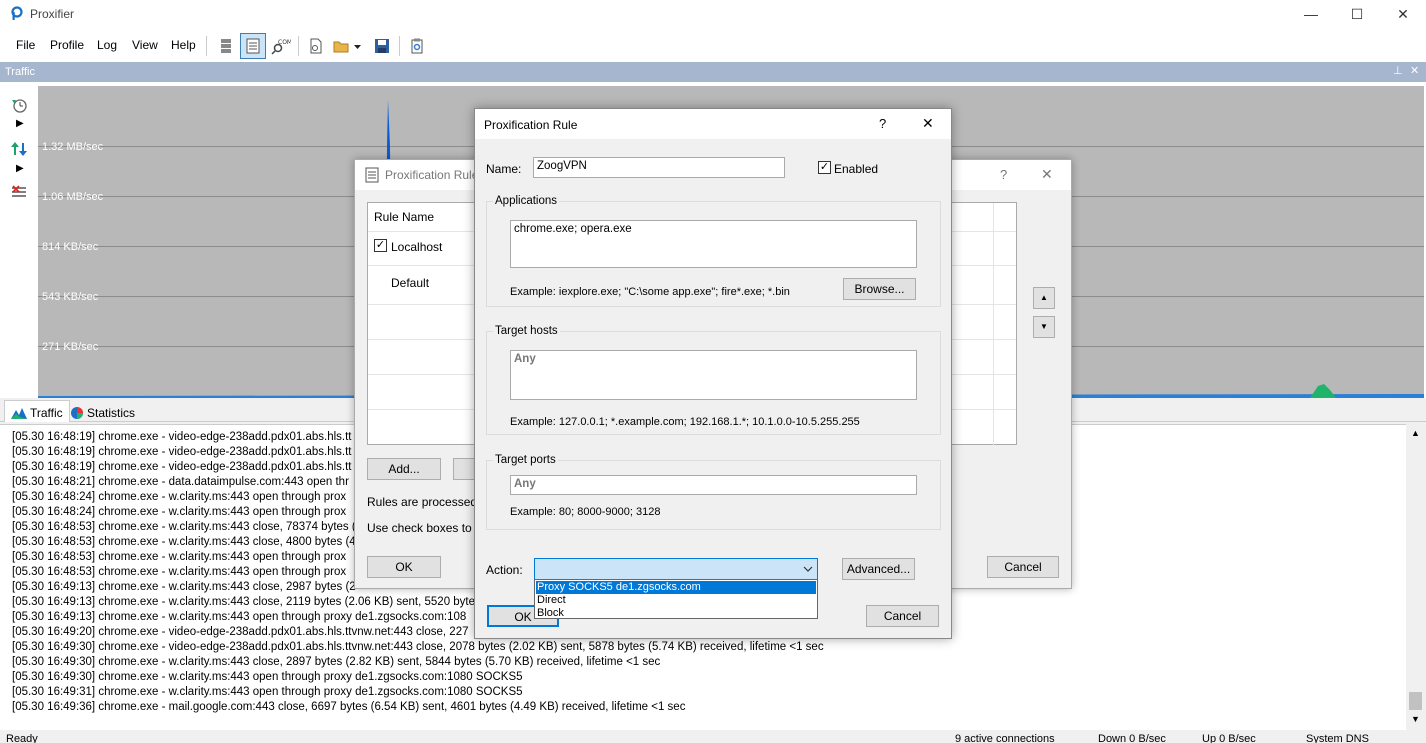  Describe the element at coordinates (428, 528) in the screenshot. I see `rules-info-2: Use check boxes to en` at that location.